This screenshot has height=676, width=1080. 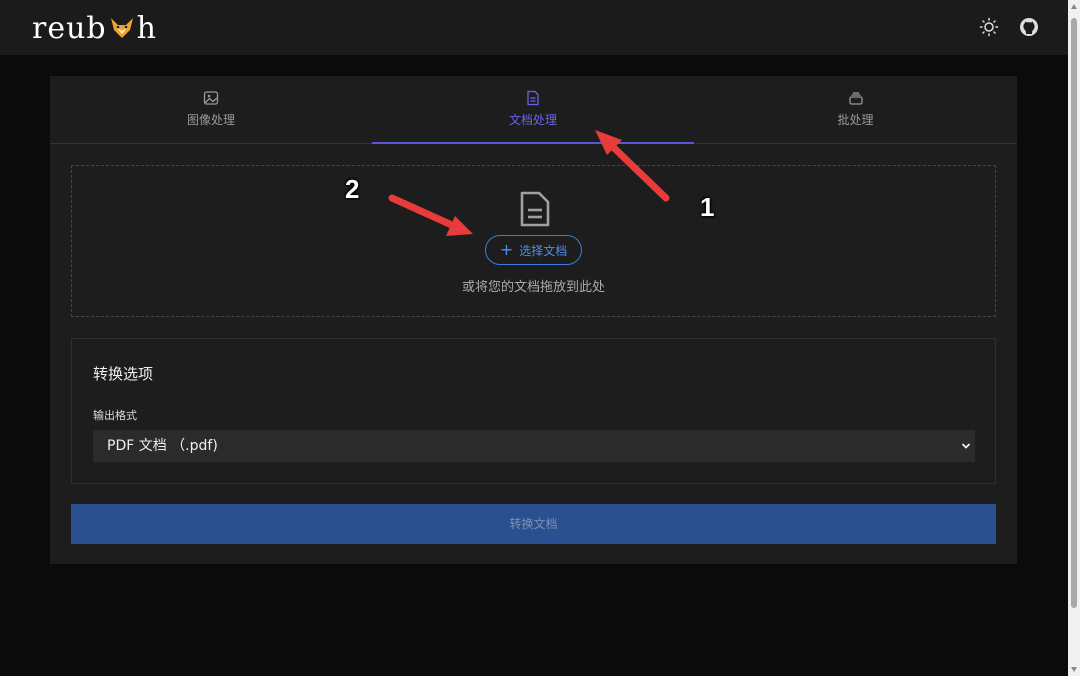 What do you see at coordinates (123, 374) in the screenshot?
I see `options-title: 转换选项` at bounding box center [123, 374].